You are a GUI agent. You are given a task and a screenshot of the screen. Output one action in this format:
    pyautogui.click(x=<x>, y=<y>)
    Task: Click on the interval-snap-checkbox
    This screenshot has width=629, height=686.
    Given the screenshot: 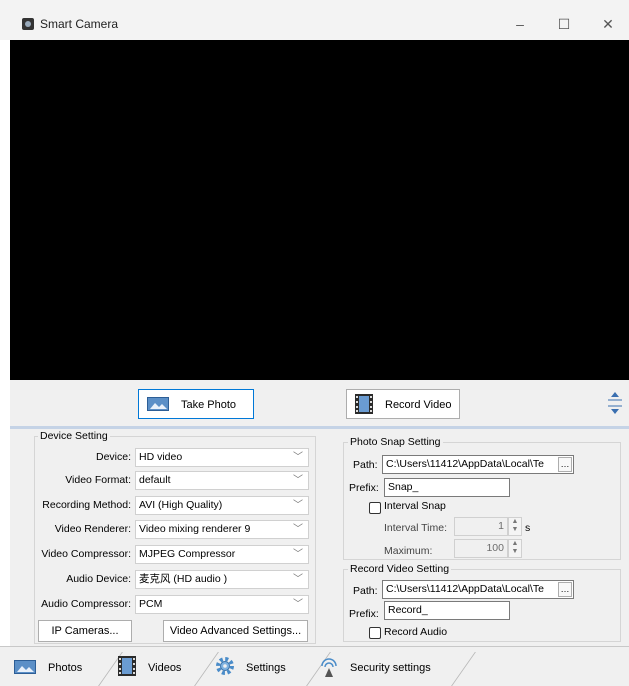 What is the action you would take?
    pyautogui.click(x=375, y=508)
    